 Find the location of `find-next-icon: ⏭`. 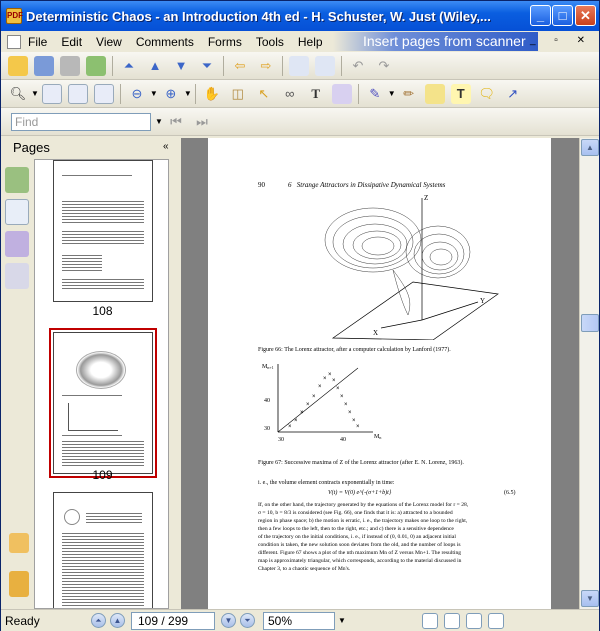

find-next-icon: ⏭ is located at coordinates (202, 122).